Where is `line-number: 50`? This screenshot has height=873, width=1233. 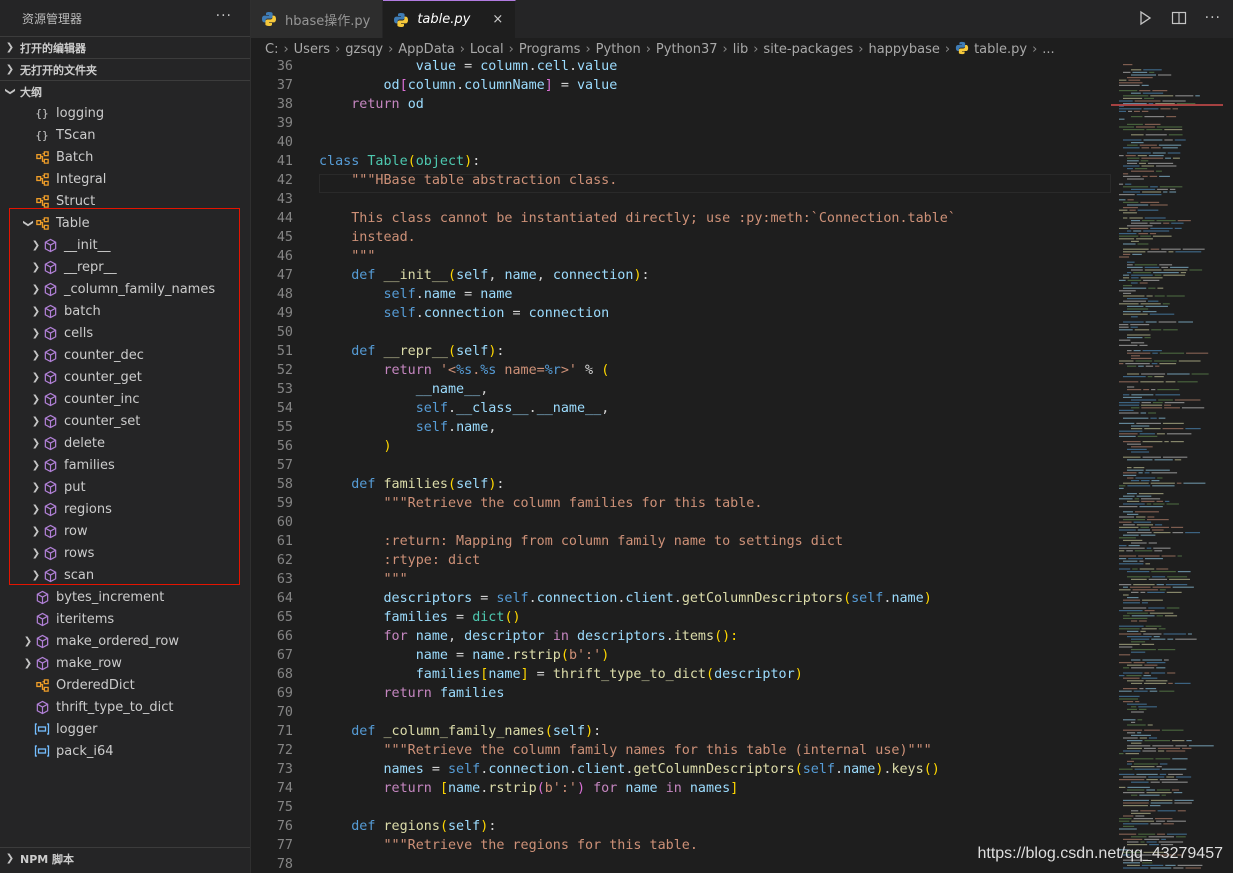
line-number: 50 is located at coordinates (284, 332).